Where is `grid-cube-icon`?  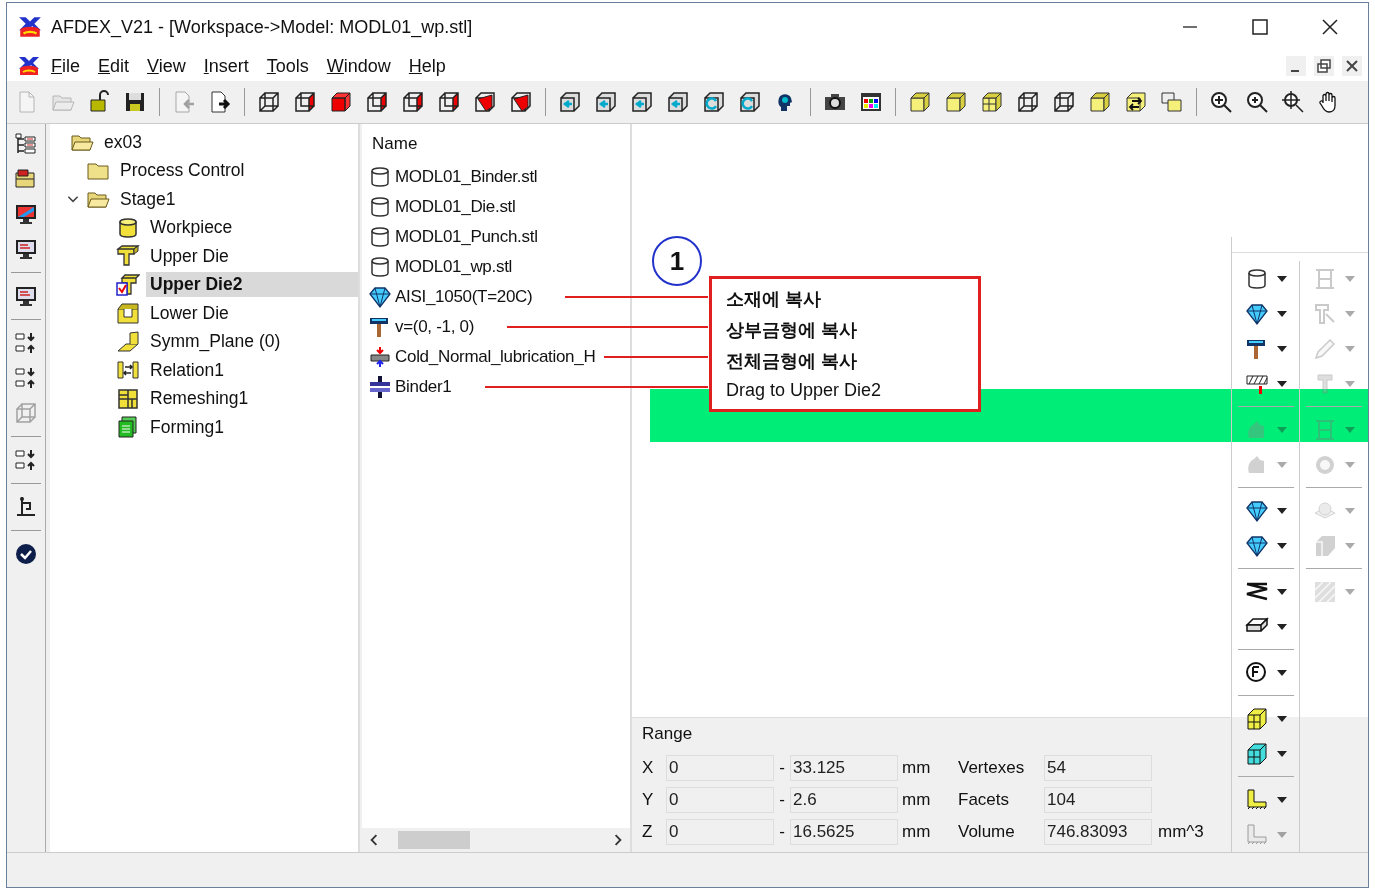
grid-cube-icon is located at coordinates (992, 102).